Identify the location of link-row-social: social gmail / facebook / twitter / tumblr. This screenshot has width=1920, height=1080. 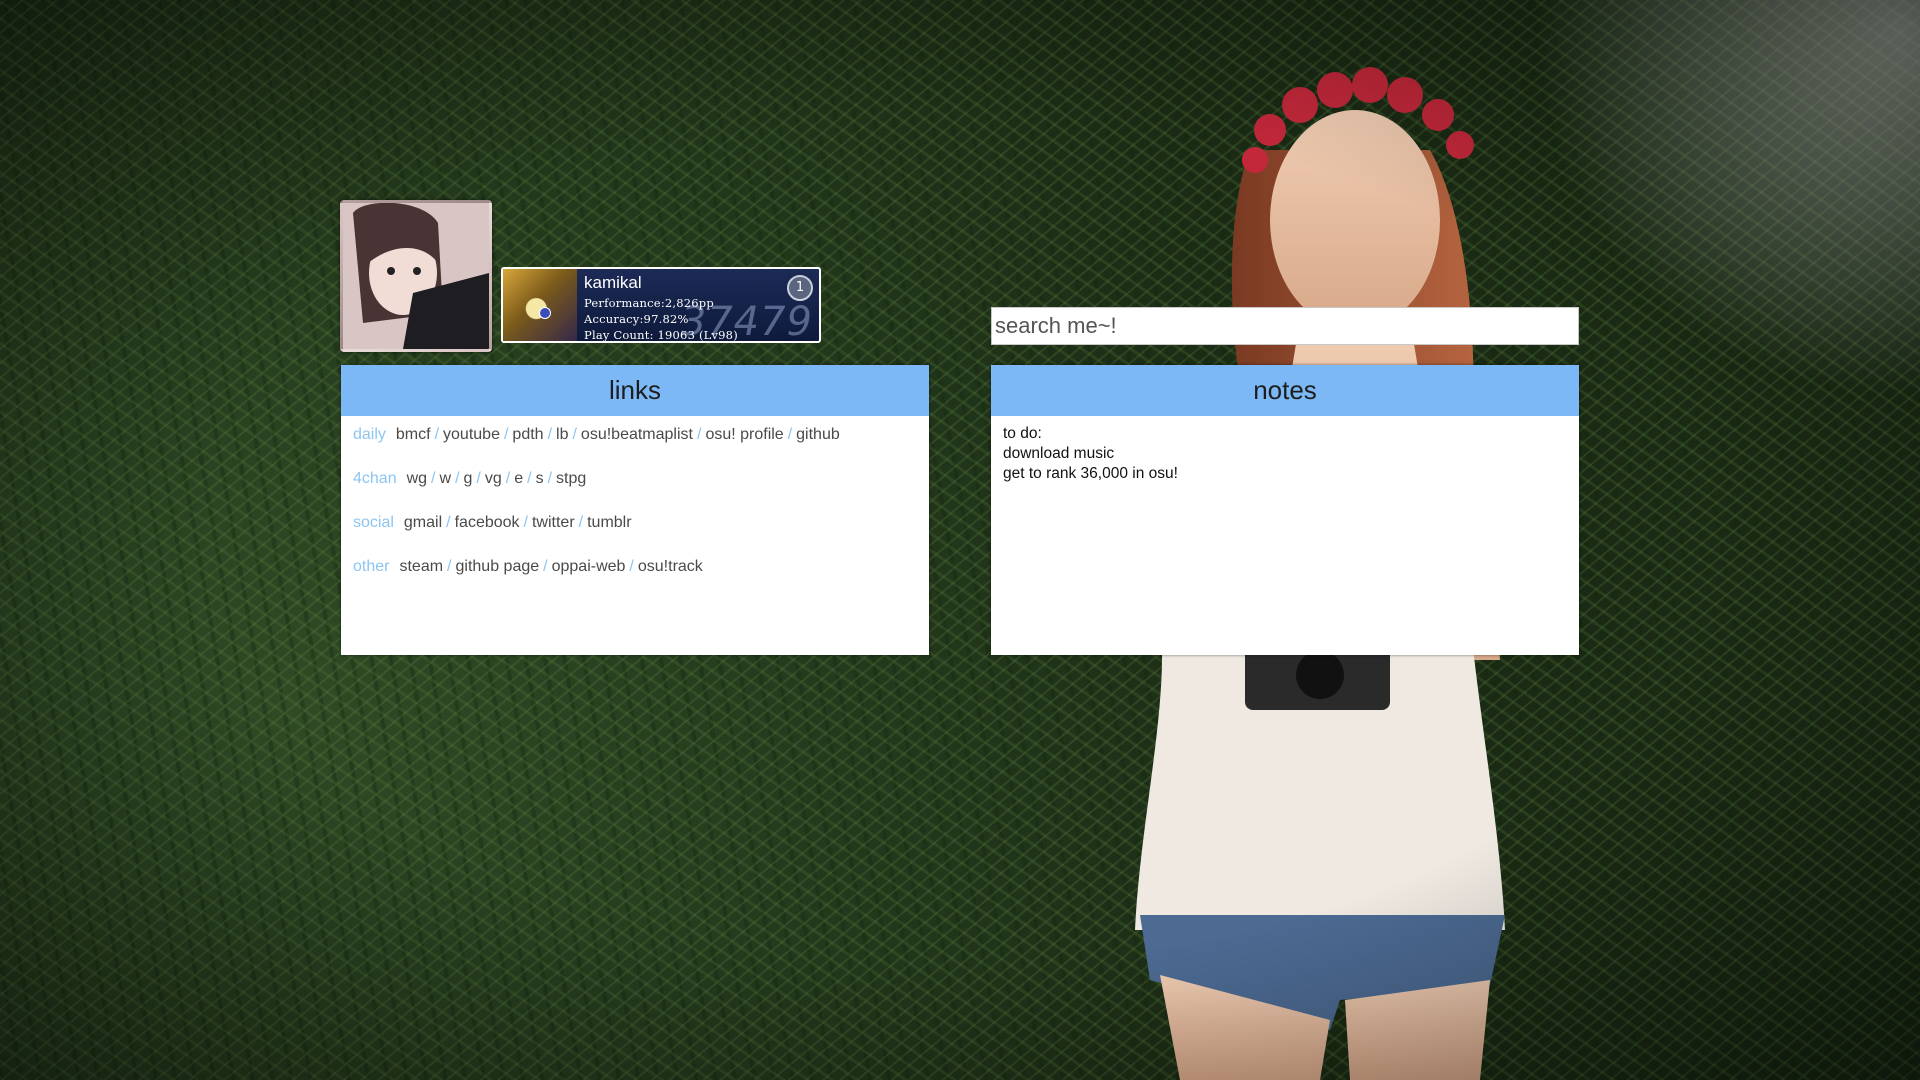
(492, 523).